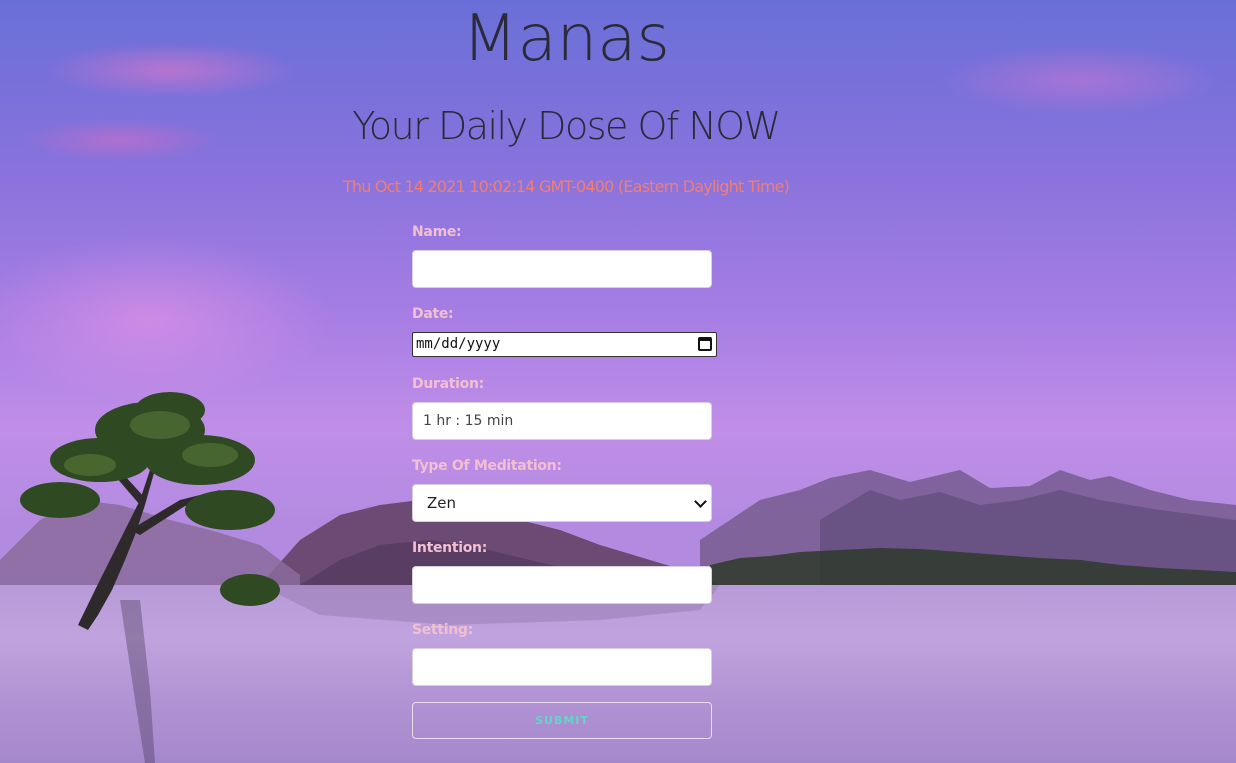 The height and width of the screenshot is (763, 1236). I want to click on intention-input, so click(562, 585).